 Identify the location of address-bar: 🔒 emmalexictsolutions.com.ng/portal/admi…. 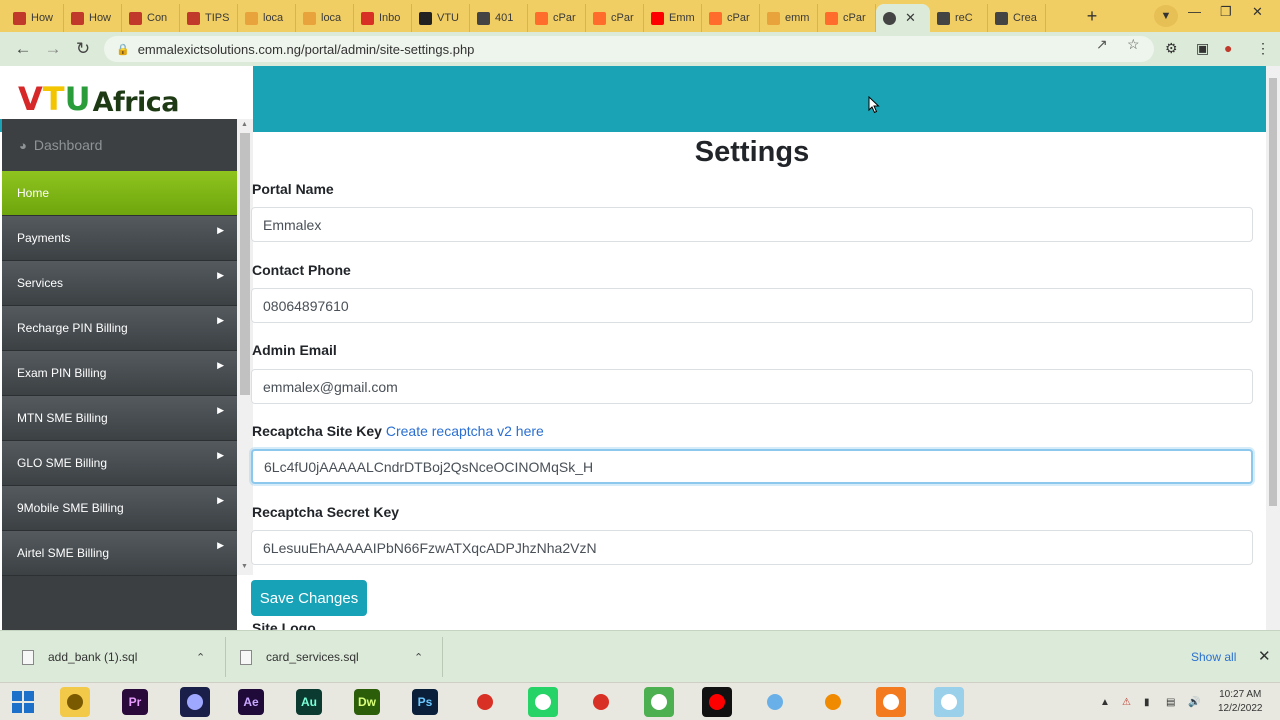
(629, 49).